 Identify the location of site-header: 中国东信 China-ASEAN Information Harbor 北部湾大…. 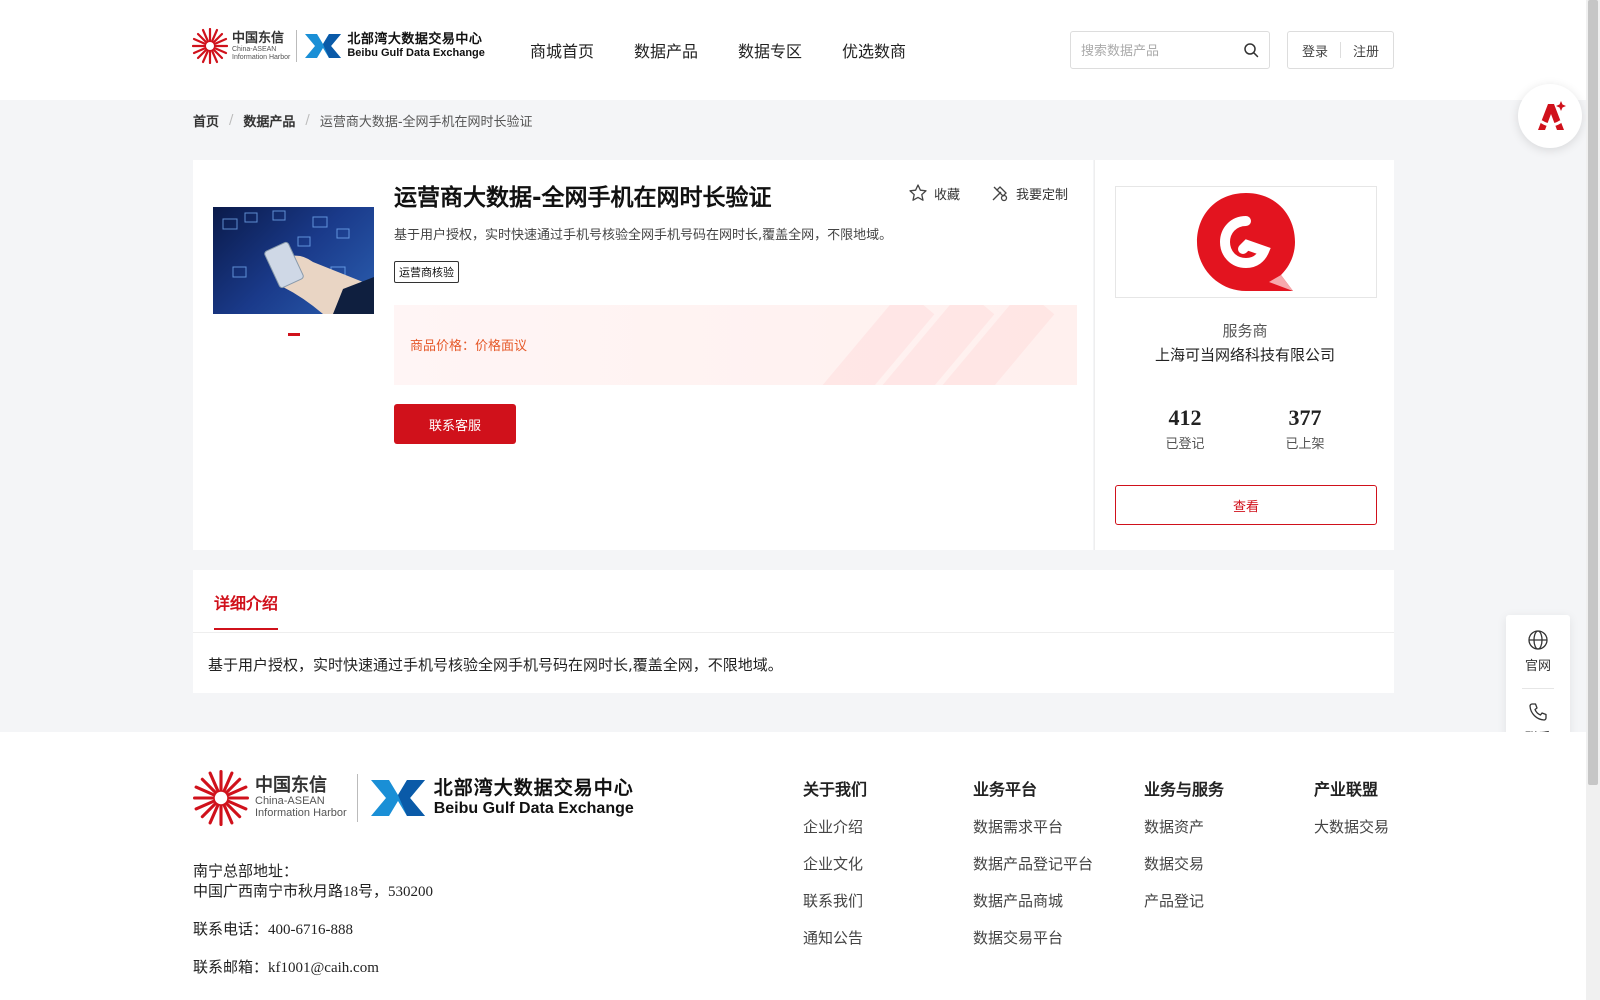
(793, 50).